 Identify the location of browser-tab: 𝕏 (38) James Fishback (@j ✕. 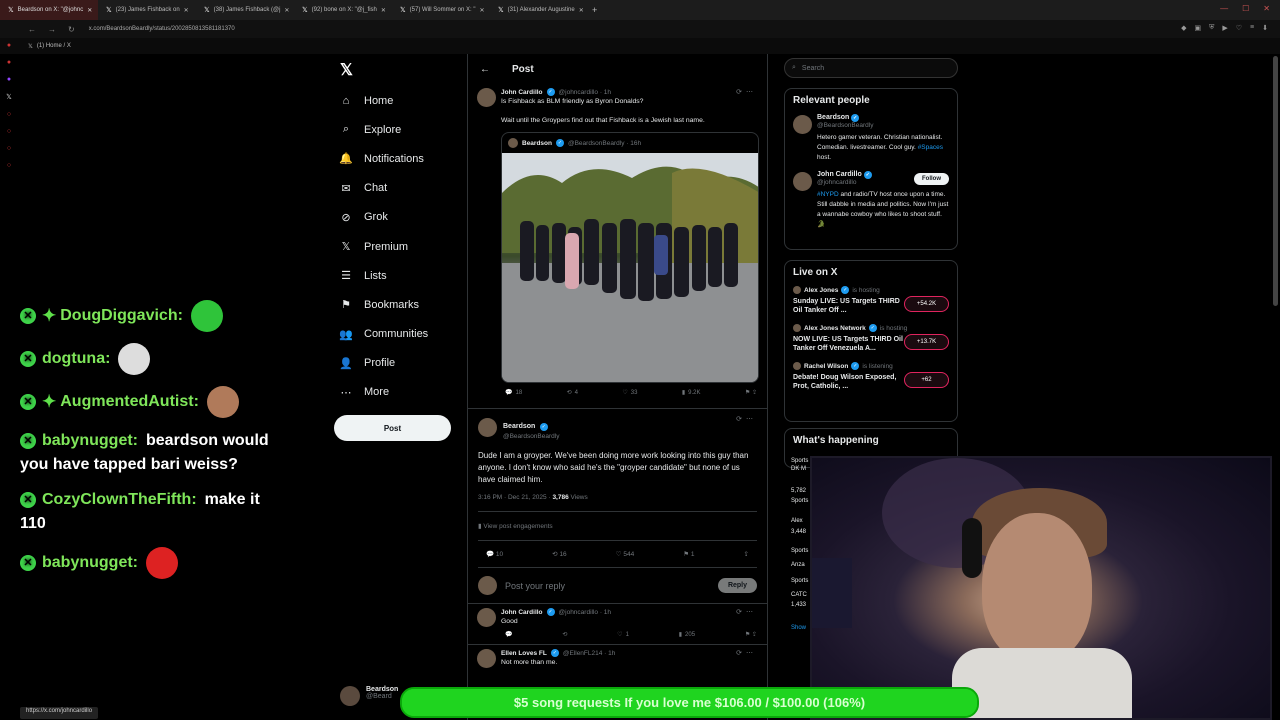
(245, 10).